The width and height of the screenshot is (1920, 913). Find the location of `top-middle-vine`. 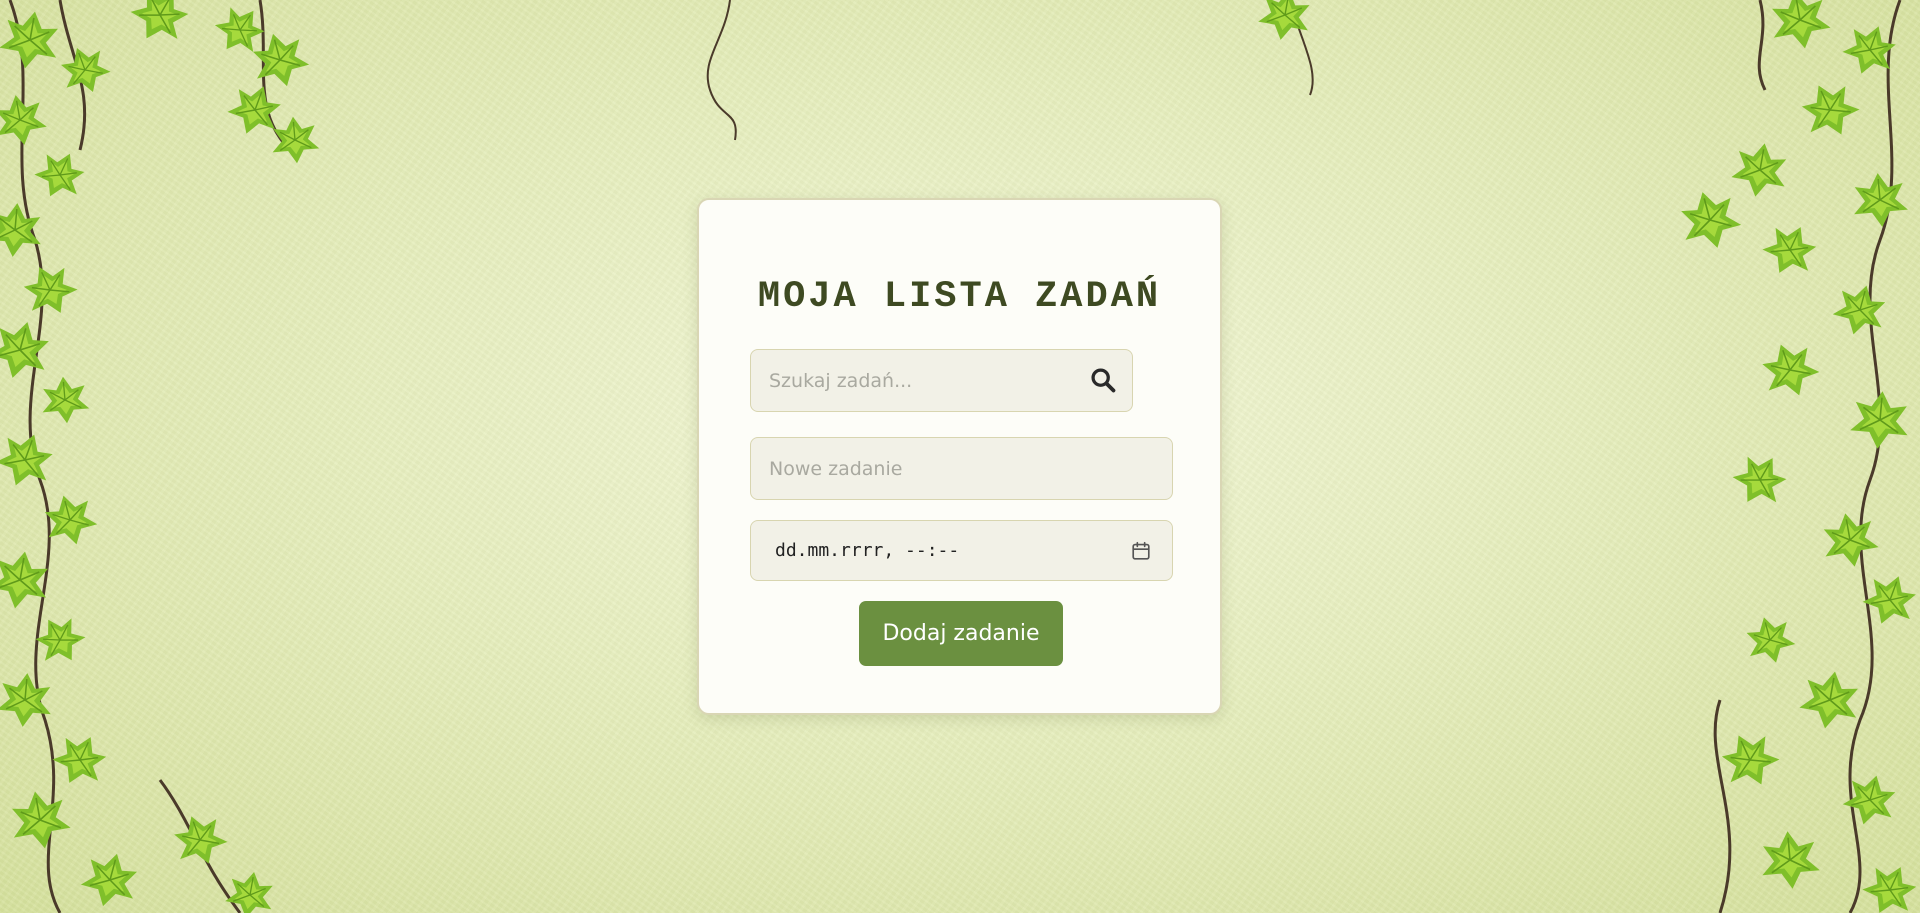

top-middle-vine is located at coordinates (1010, 70).